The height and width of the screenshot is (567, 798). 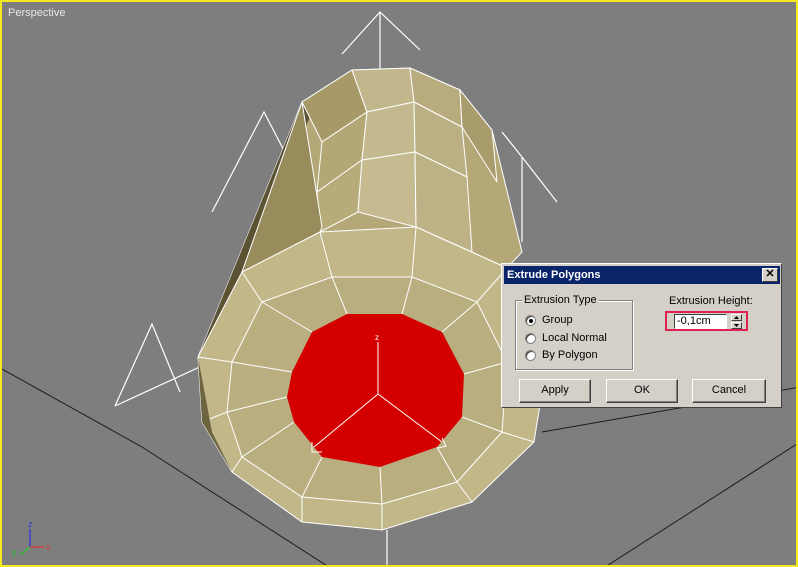 I want to click on arrow-down-icon, so click(x=736, y=325).